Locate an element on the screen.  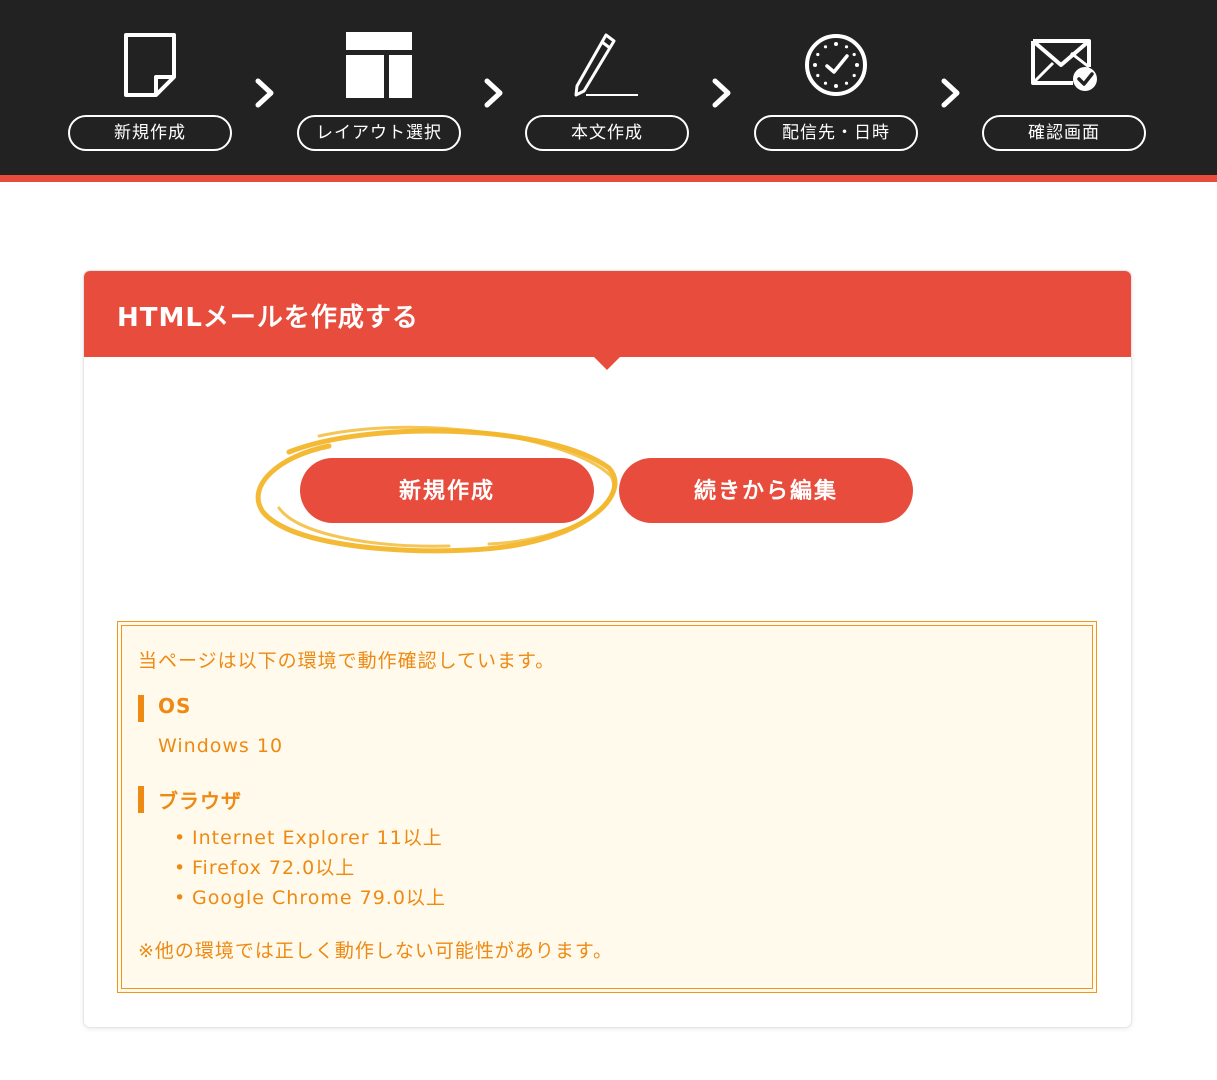
step-label: 確認画面 is located at coordinates (1064, 133).